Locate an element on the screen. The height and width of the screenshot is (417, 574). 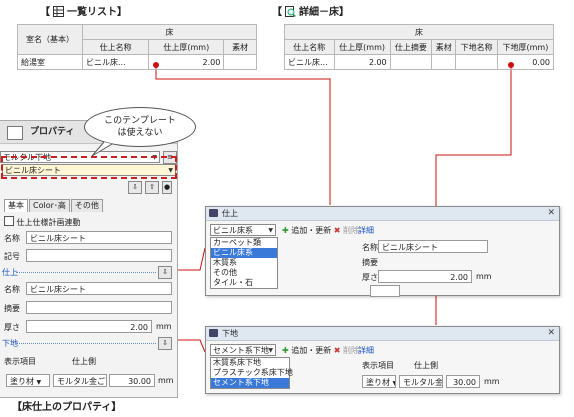
finish-settings-icon: ⇩ is located at coordinates (165, 272).